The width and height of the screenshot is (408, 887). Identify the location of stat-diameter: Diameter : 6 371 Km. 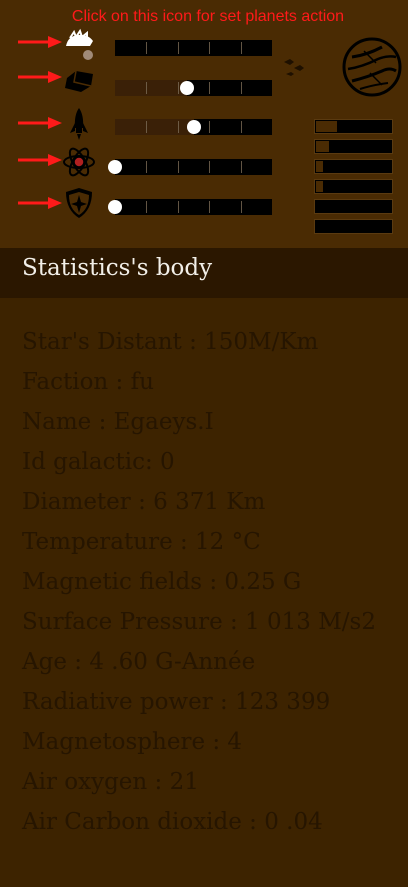
(144, 502).